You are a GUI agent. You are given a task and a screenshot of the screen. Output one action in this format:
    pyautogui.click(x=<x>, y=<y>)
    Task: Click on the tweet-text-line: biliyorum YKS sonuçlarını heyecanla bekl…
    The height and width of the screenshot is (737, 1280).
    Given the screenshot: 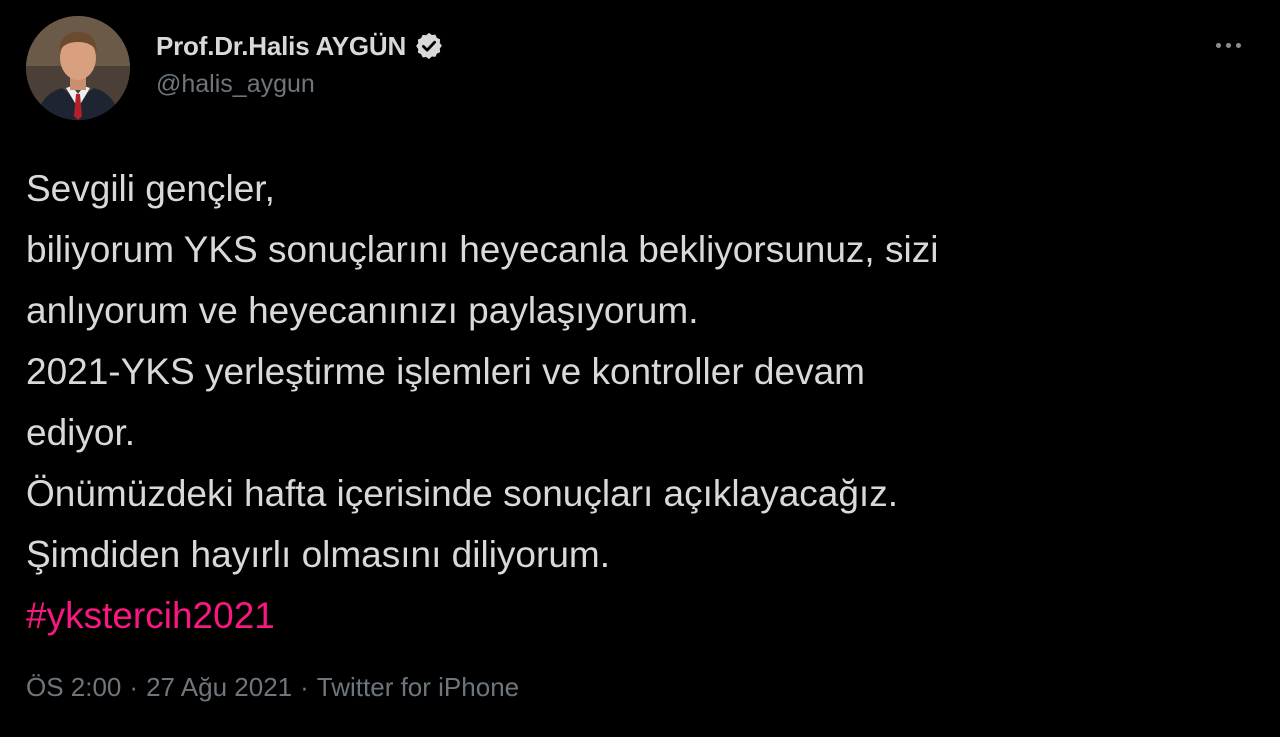 What is the action you would take?
    pyautogui.click(x=482, y=249)
    